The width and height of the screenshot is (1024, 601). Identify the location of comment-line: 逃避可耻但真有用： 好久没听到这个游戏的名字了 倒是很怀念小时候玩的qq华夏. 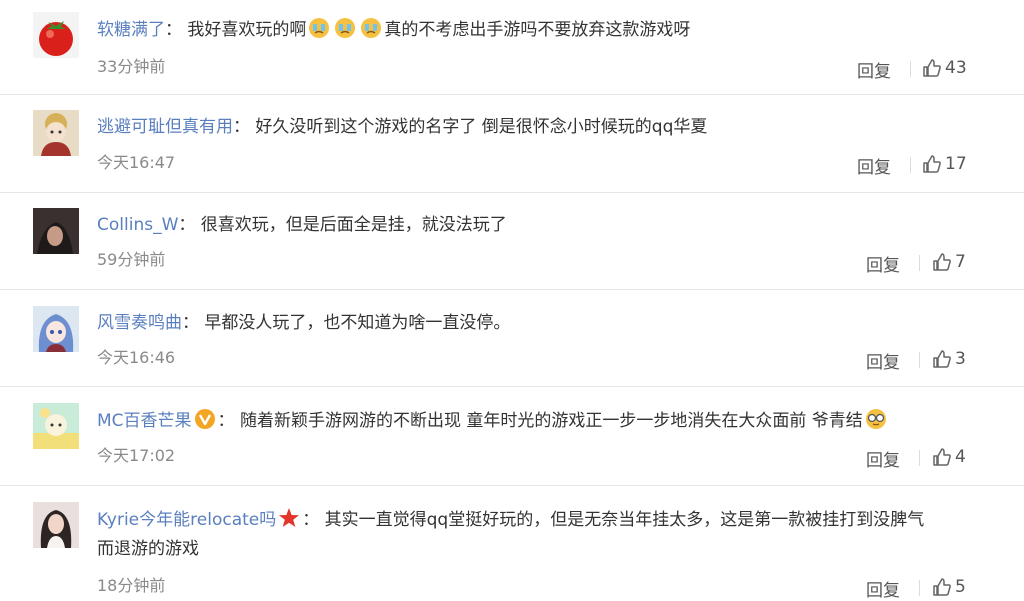
(402, 127).